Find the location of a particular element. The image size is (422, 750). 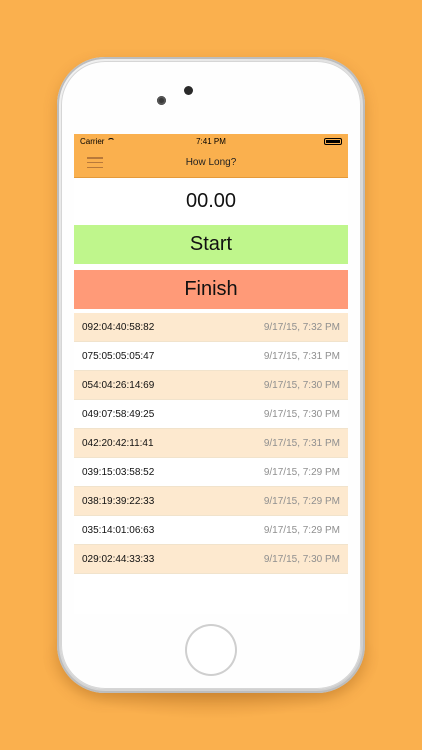

start-button: Start is located at coordinates (211, 244).